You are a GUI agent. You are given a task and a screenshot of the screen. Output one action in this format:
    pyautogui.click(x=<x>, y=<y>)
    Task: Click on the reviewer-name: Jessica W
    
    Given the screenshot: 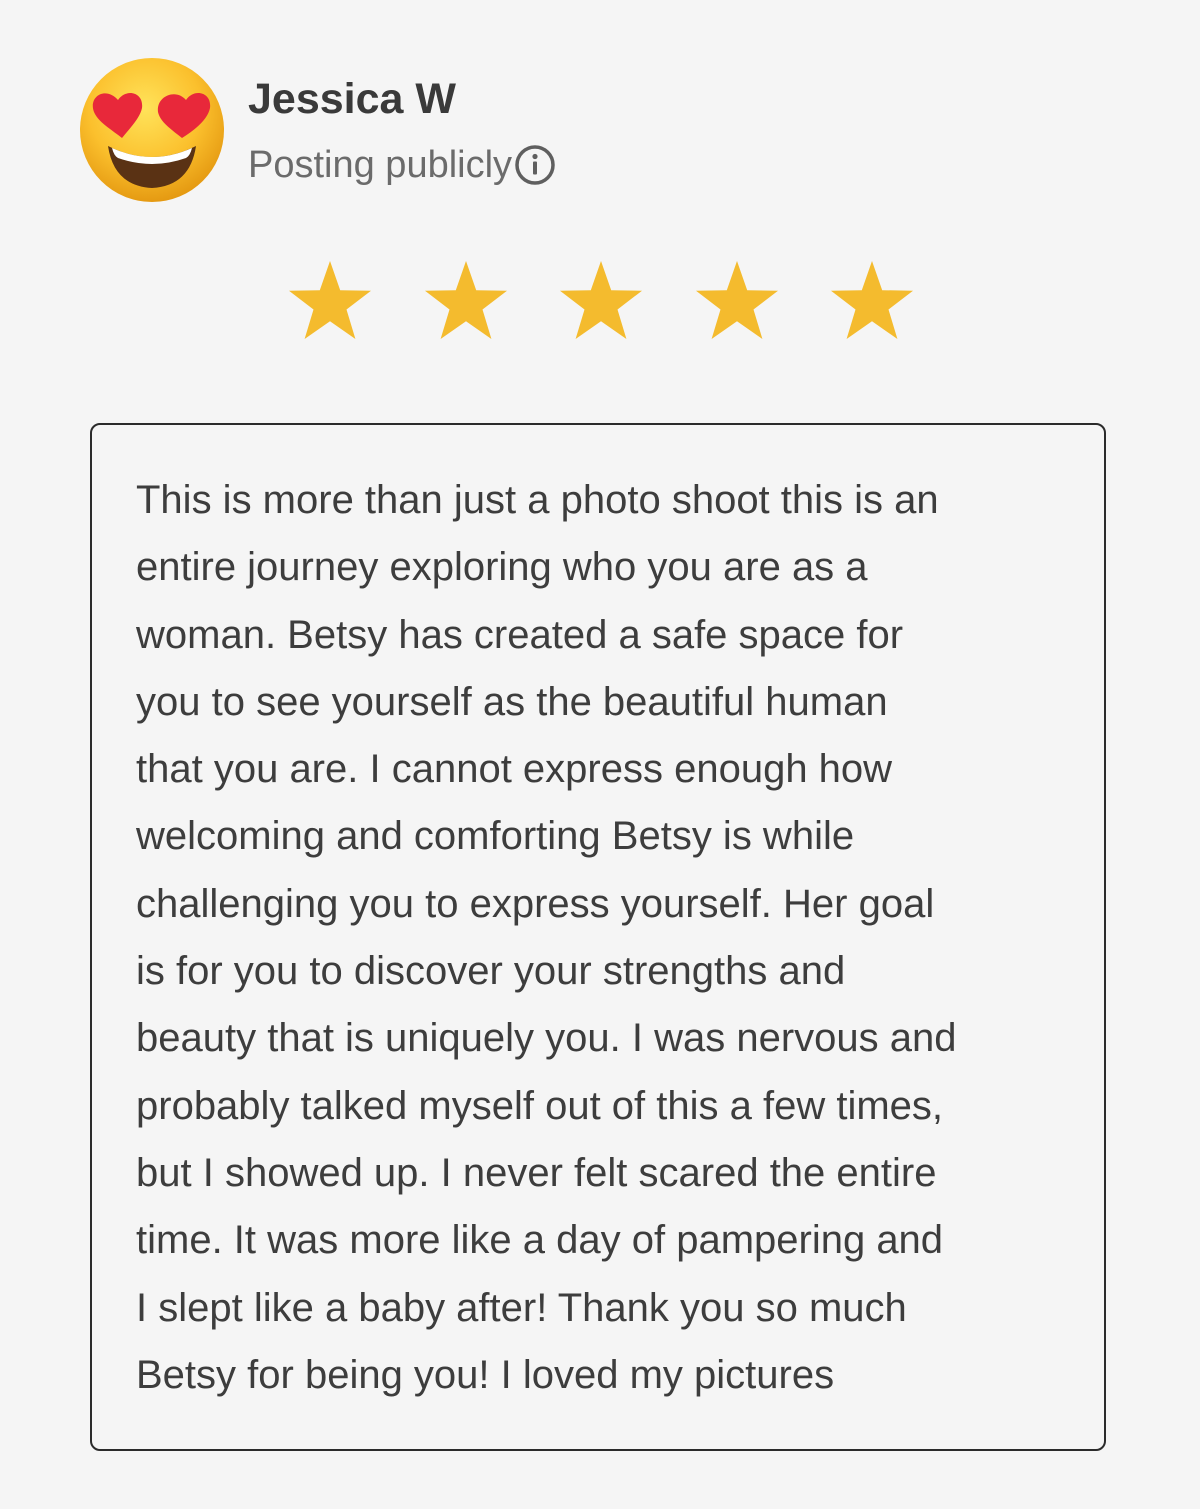 What is the action you would take?
    pyautogui.click(x=352, y=99)
    